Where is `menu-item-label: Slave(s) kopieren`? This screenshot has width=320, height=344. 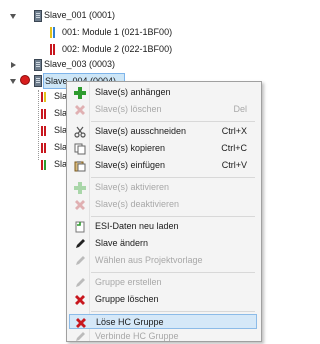
menu-item-label: Slave(s) kopieren is located at coordinates (130, 148).